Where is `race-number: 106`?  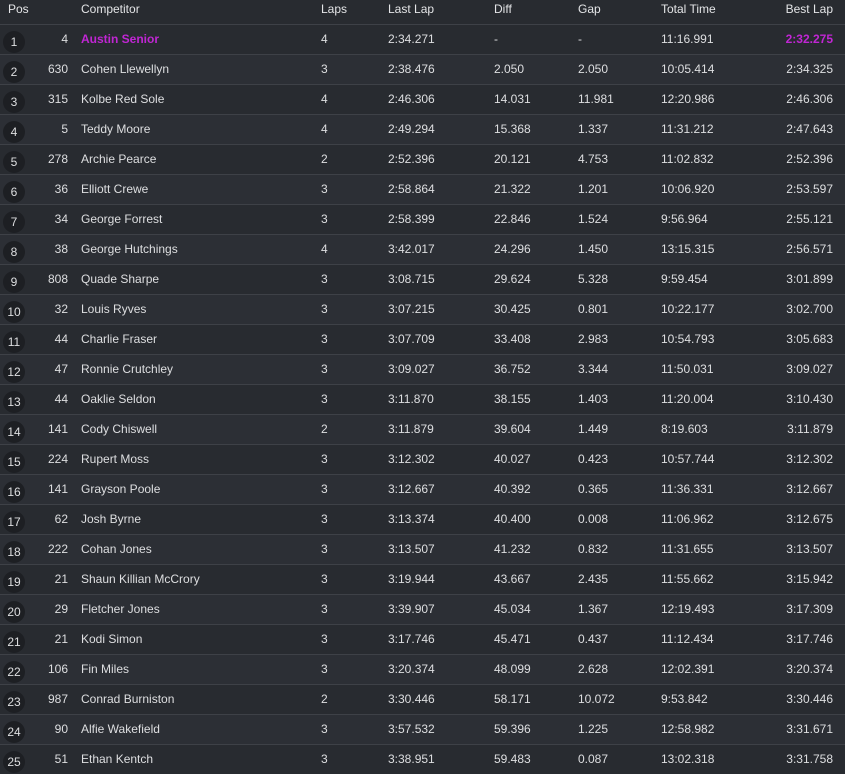 race-number: 106 is located at coordinates (57, 669).